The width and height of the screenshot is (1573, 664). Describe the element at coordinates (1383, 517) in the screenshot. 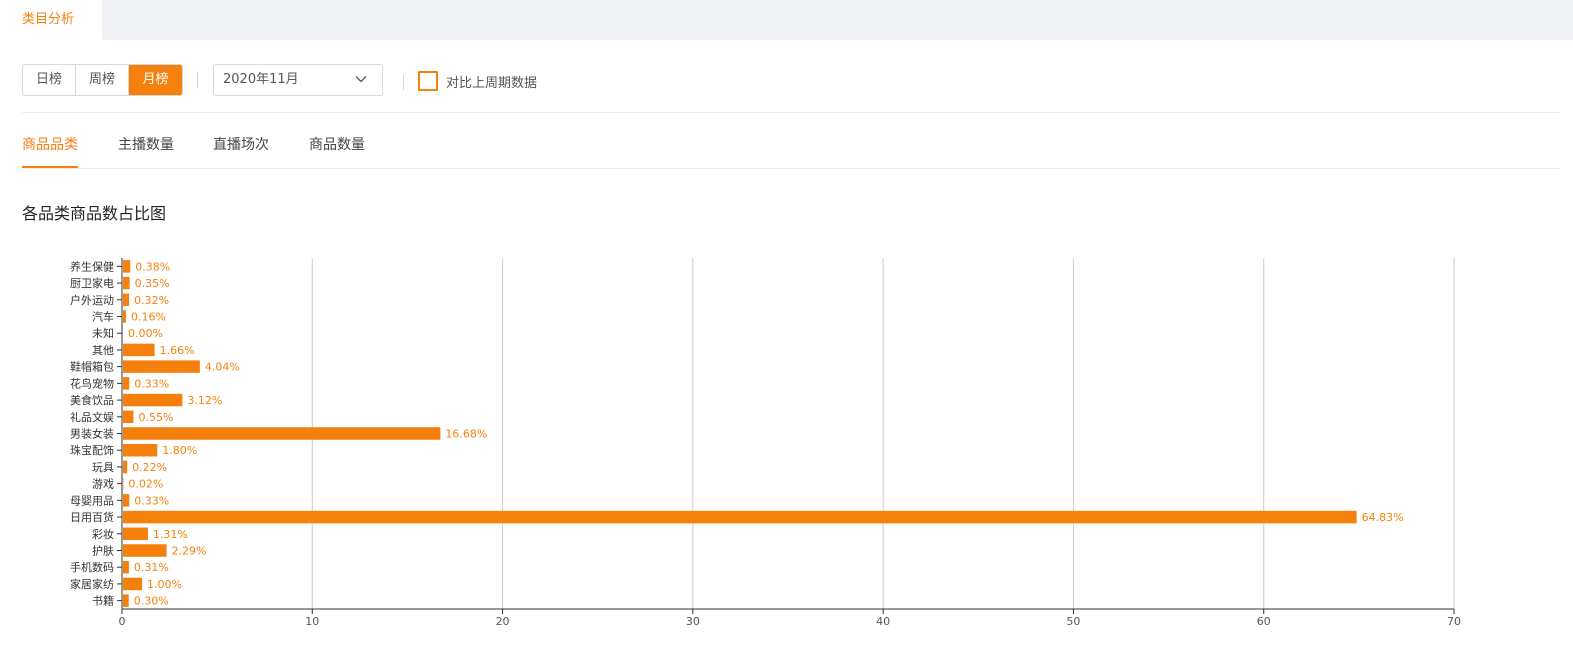

I see `value-label: 64.83%` at that location.